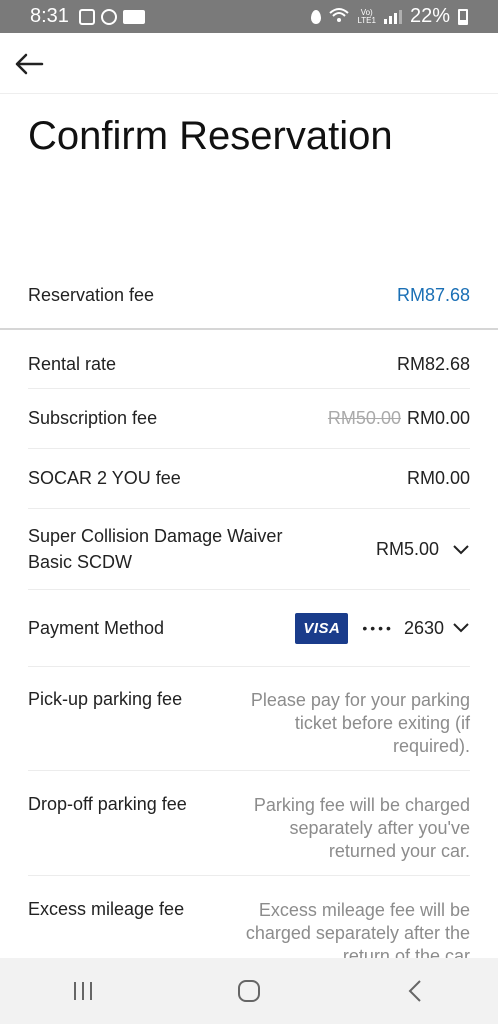  I want to click on rental-rate-row: Rental rate RM82.68, so click(249, 364).